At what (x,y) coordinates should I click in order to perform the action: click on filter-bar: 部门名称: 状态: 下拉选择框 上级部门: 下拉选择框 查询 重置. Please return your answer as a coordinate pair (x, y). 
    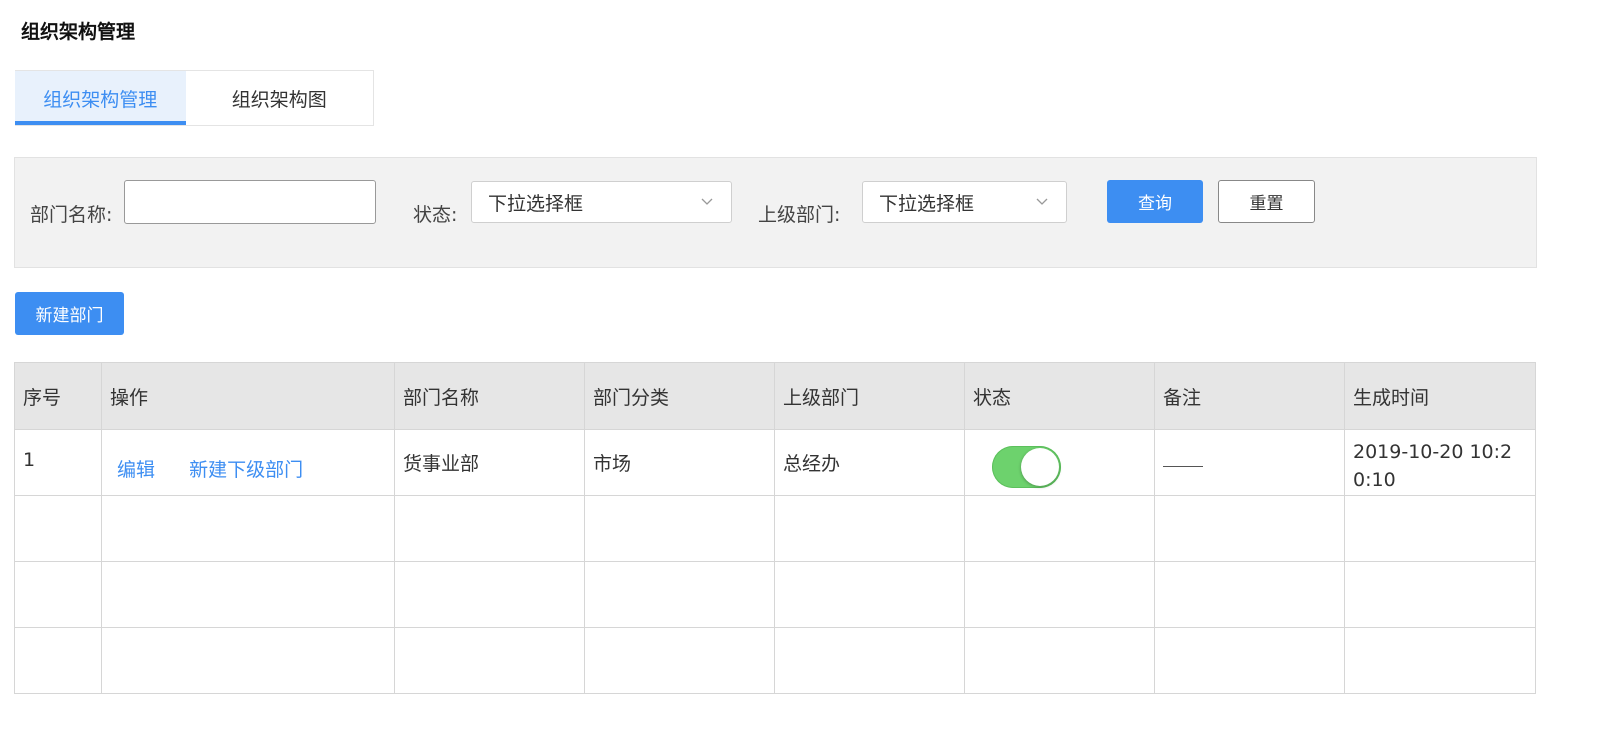
    Looking at the image, I should click on (775, 212).